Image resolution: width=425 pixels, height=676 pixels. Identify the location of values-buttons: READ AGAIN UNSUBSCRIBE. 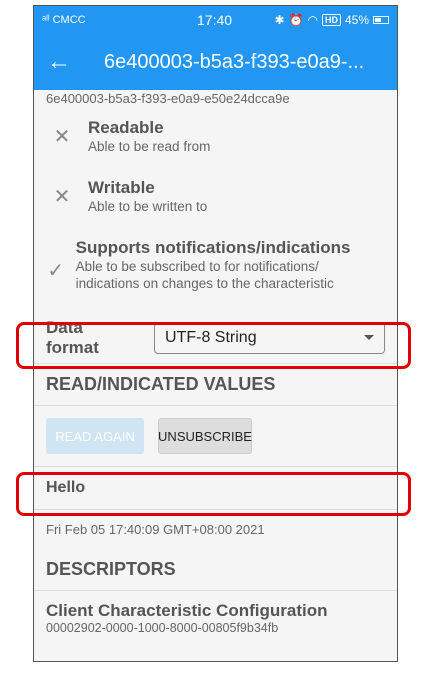
(215, 436).